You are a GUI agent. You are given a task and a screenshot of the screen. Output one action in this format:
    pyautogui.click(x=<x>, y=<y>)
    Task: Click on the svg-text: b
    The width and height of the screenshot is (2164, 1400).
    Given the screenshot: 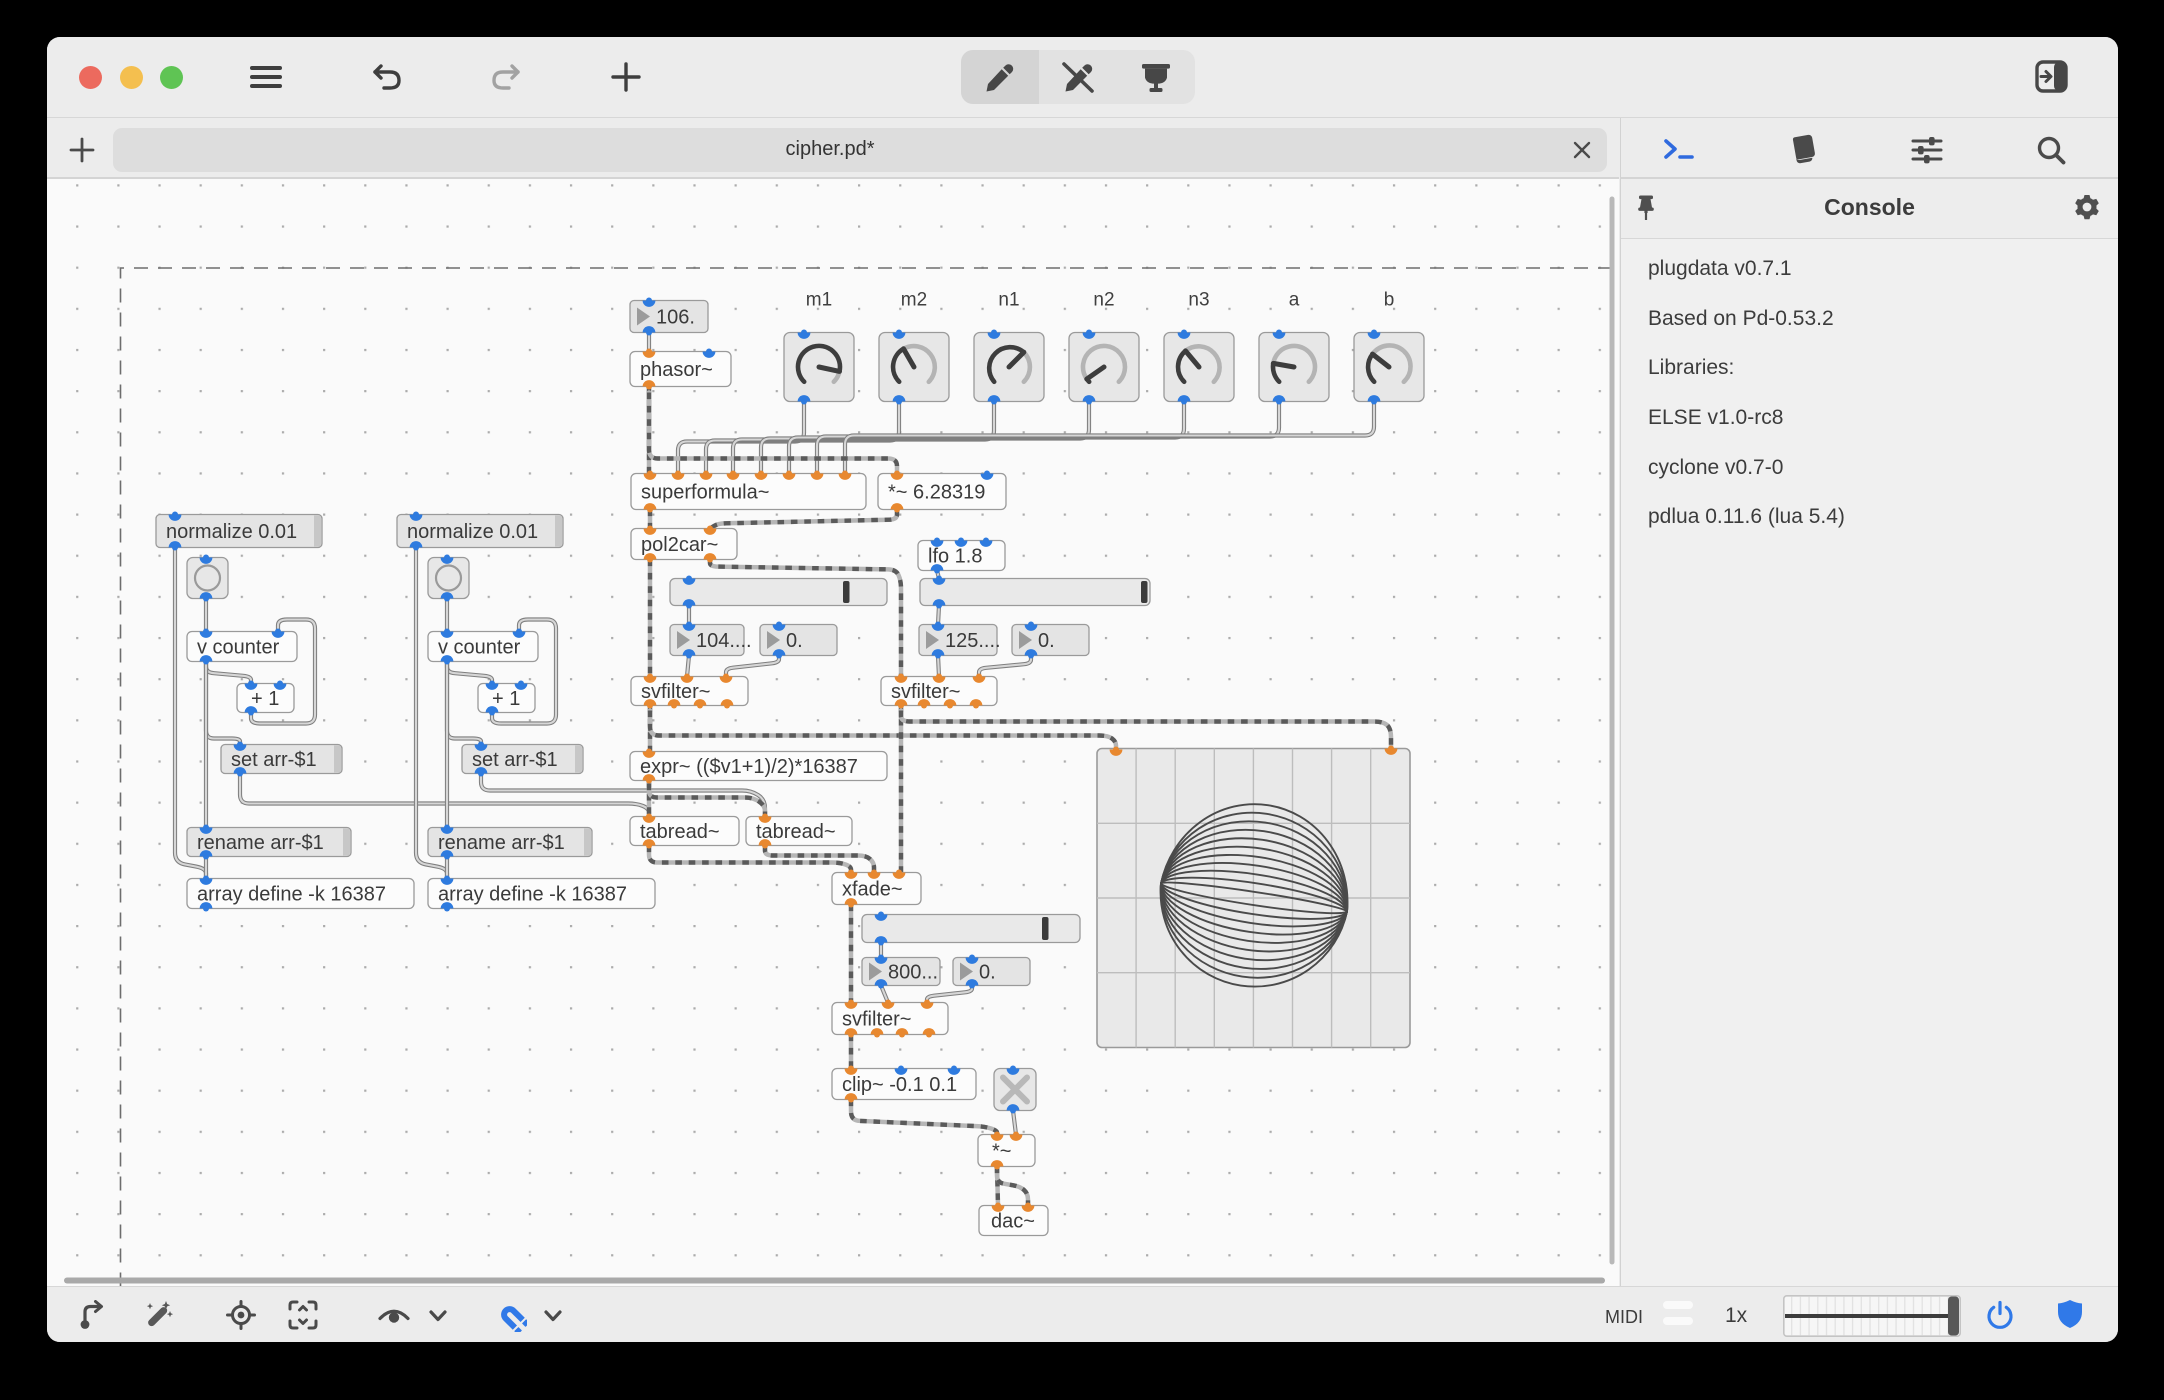 What is the action you would take?
    pyautogui.click(x=1389, y=299)
    